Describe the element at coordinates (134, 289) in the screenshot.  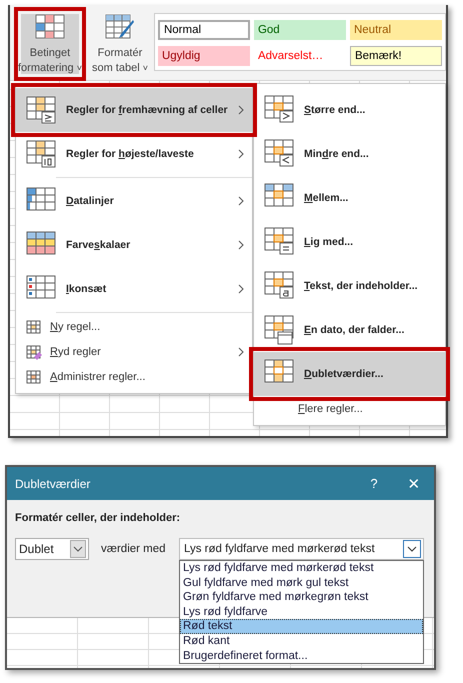
I see `menu-item: Ikonsæt` at that location.